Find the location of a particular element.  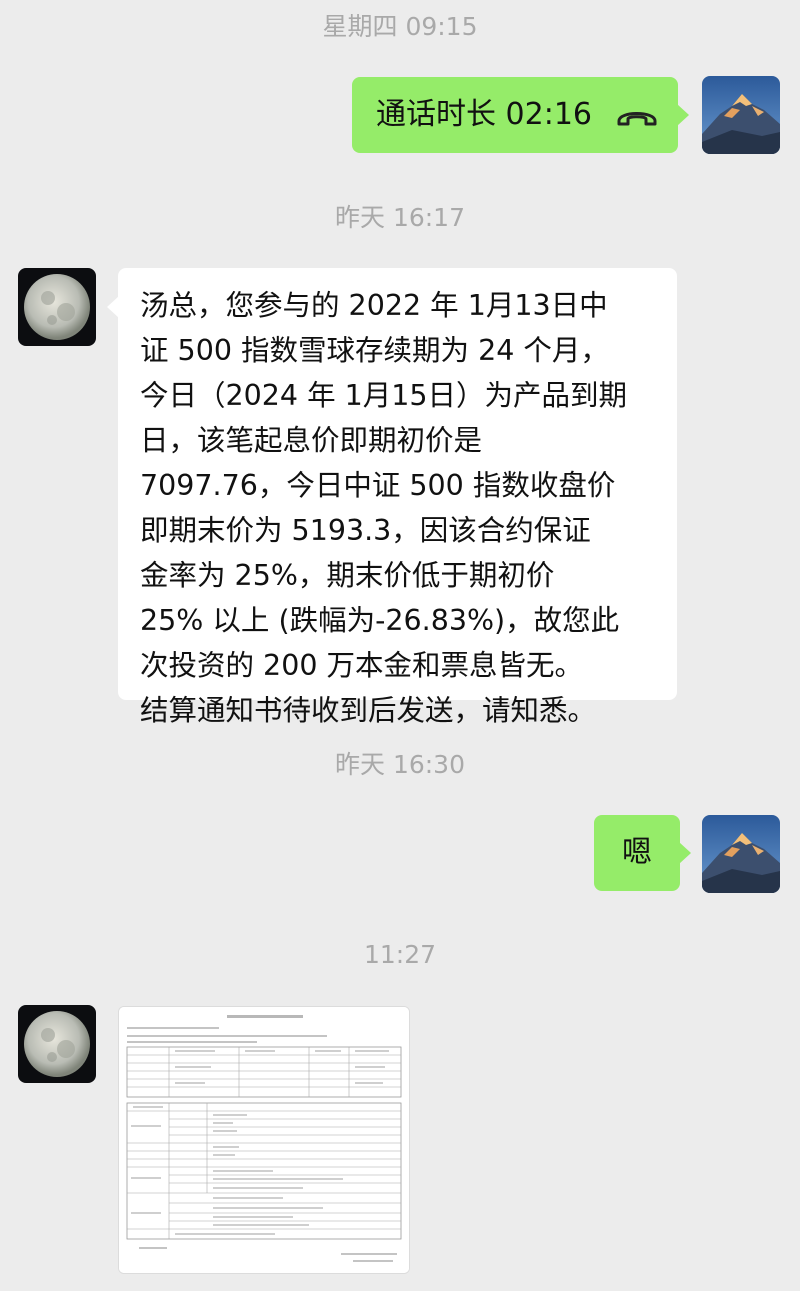

timestamp: 昨天 16:30 is located at coordinates (400, 764).